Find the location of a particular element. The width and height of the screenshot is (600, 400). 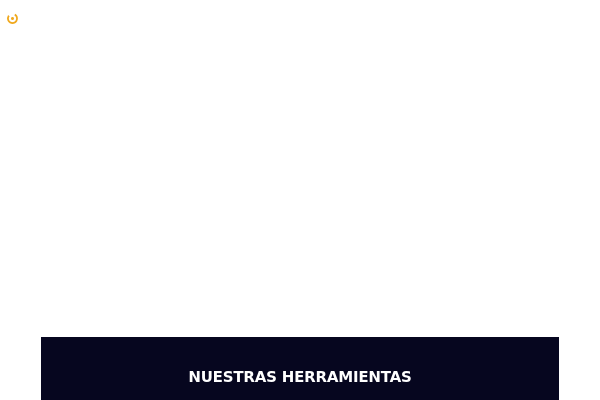

site-logo is located at coordinates (14, 18).